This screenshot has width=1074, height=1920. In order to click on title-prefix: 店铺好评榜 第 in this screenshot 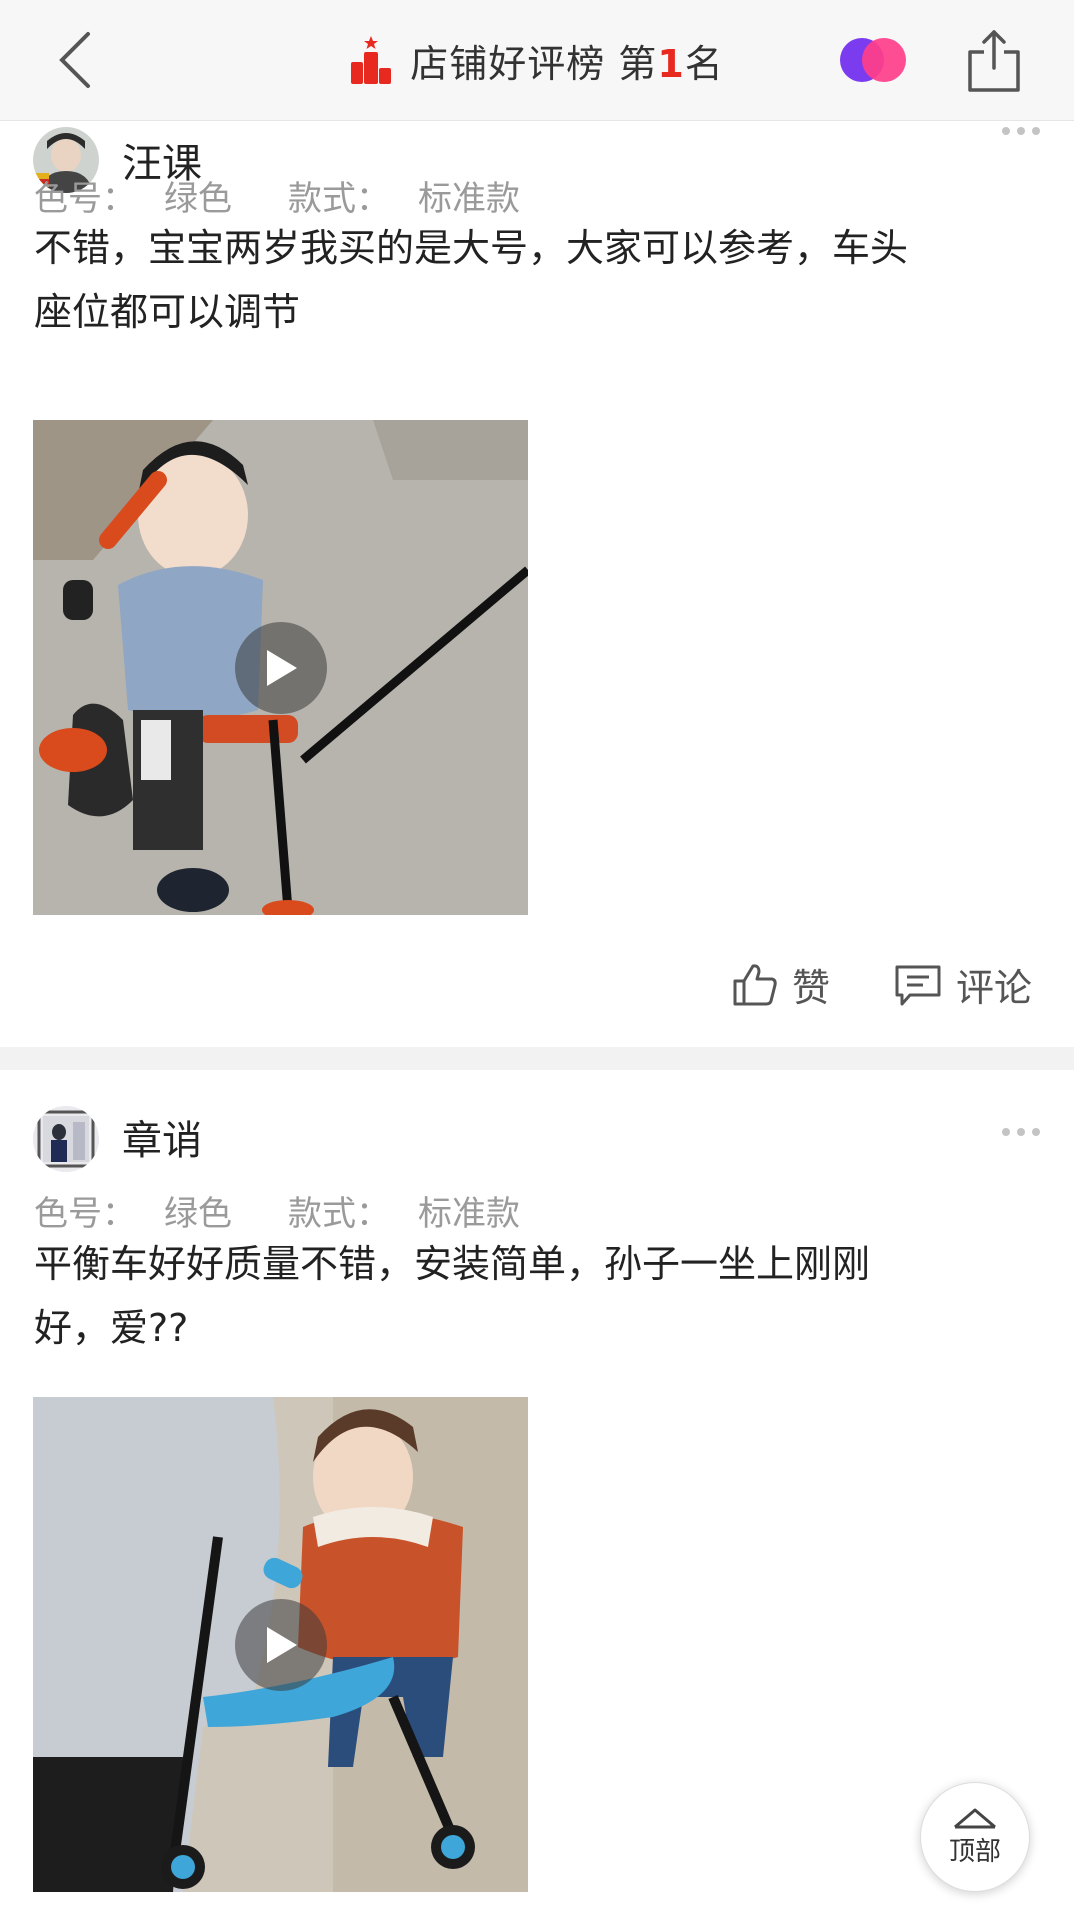, I will do `click(534, 63)`.